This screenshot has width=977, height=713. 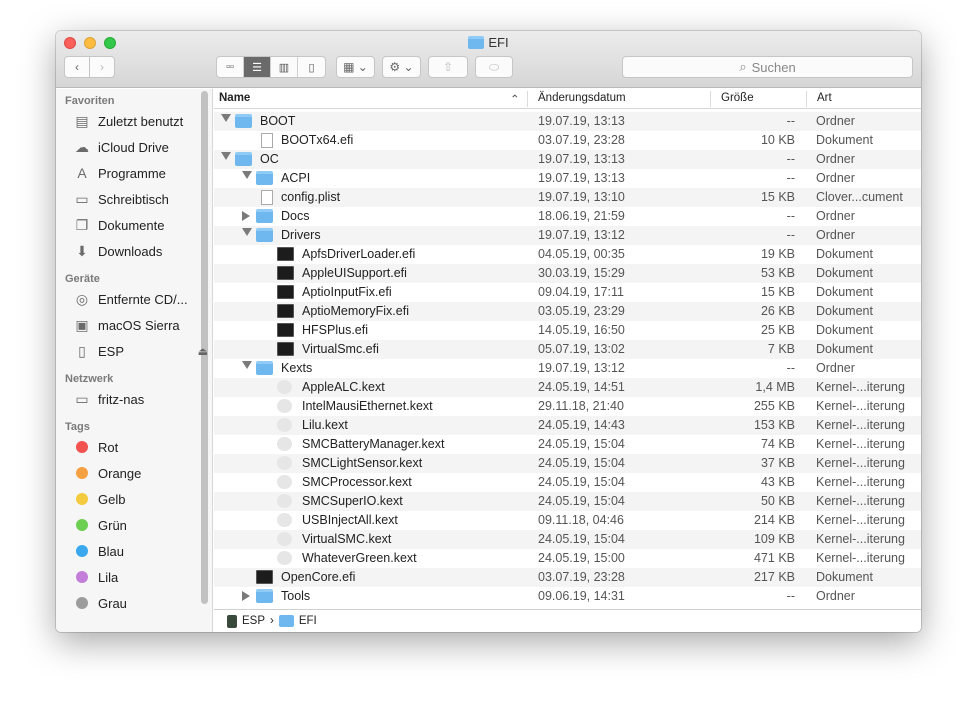 I want to click on tag-button: ⬭, so click(x=494, y=67).